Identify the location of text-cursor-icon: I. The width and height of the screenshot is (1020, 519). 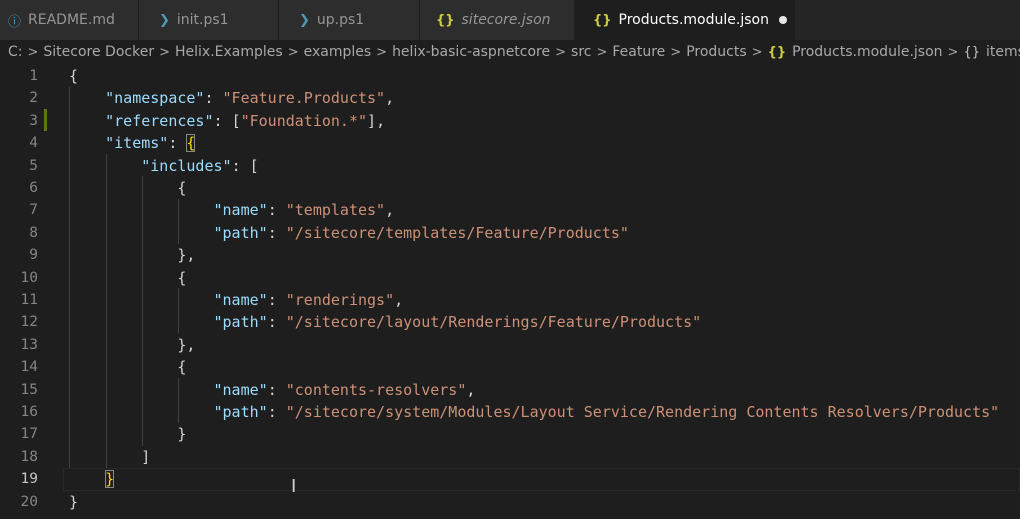
(294, 486).